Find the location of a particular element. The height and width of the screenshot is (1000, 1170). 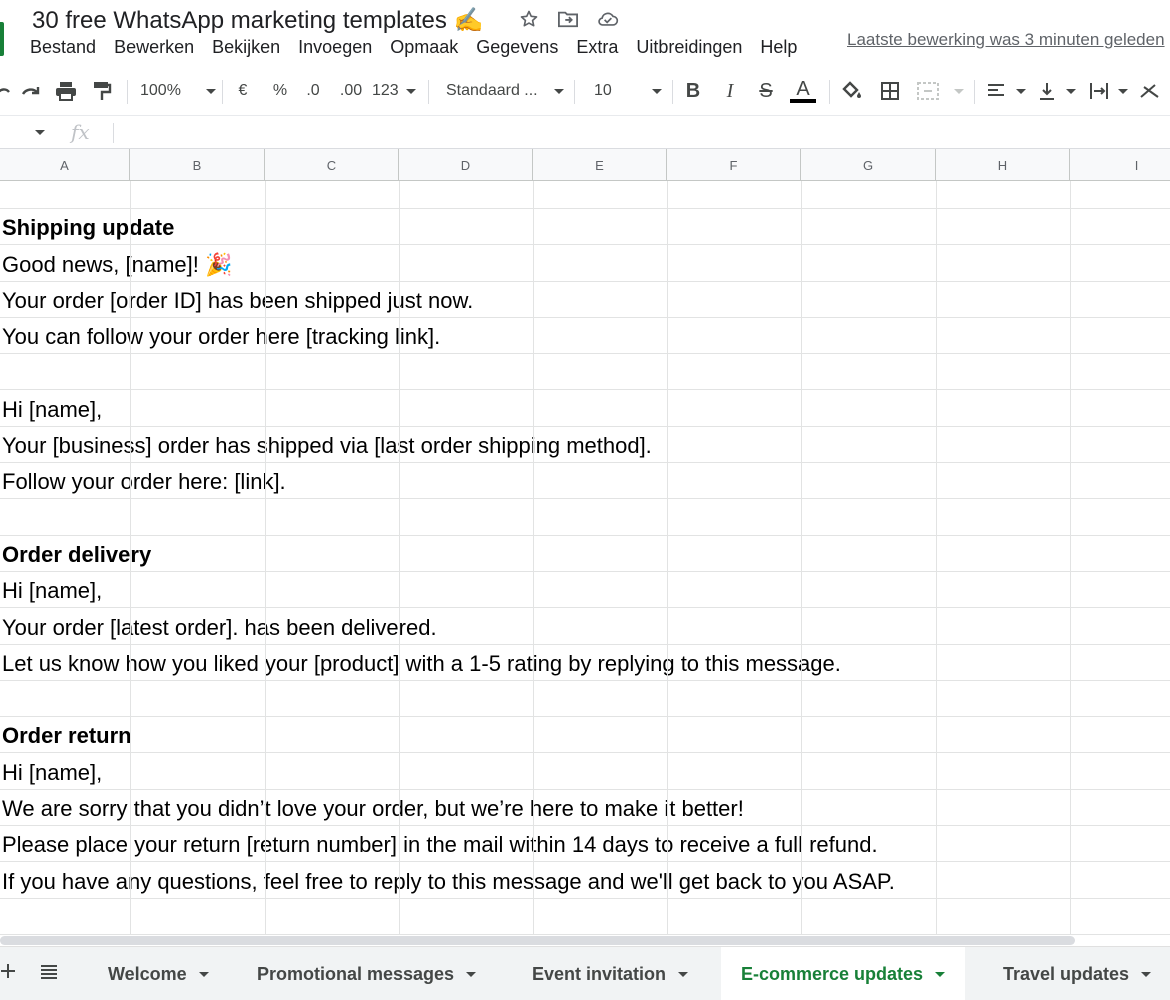

cell-a9: Follow your order here: [link]. is located at coordinates (145, 482).